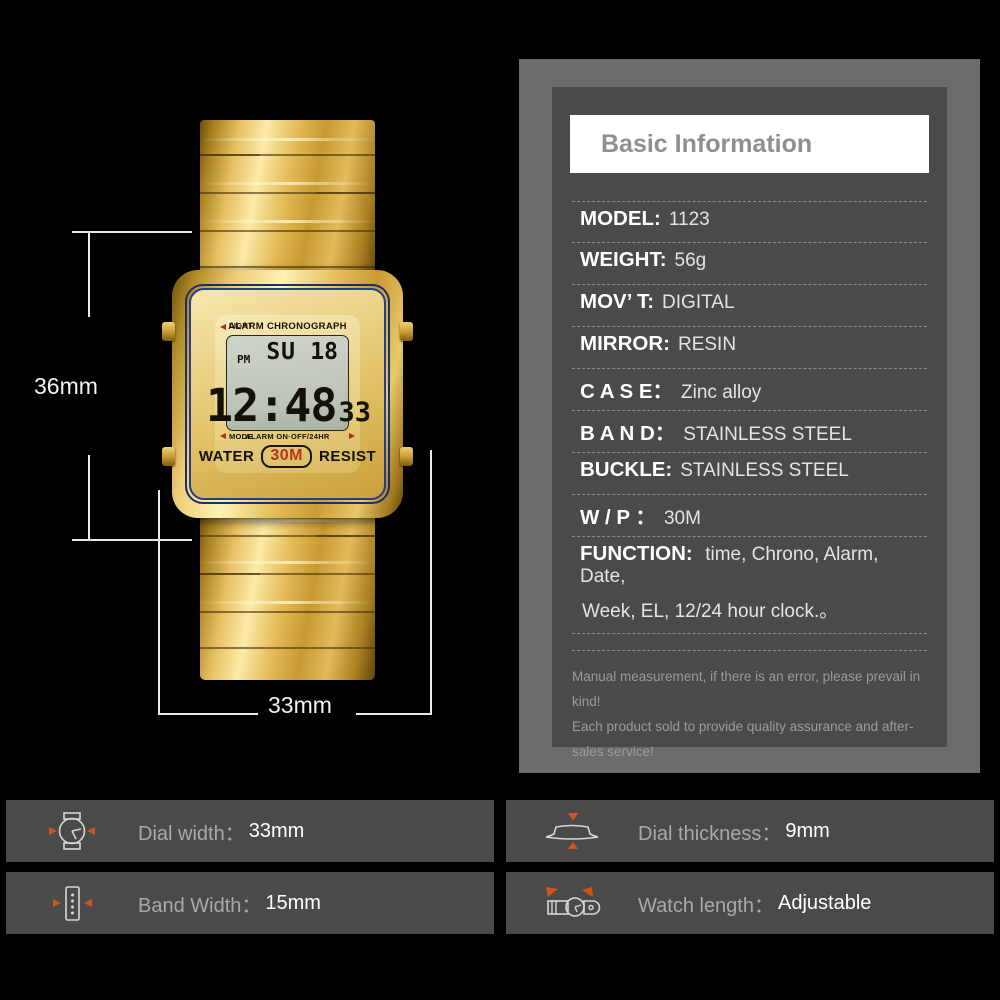 This screenshot has width=1000, height=1000. Describe the element at coordinates (749, 348) in the screenshot. I see `spec-row: MIRROR: RESIN` at that location.